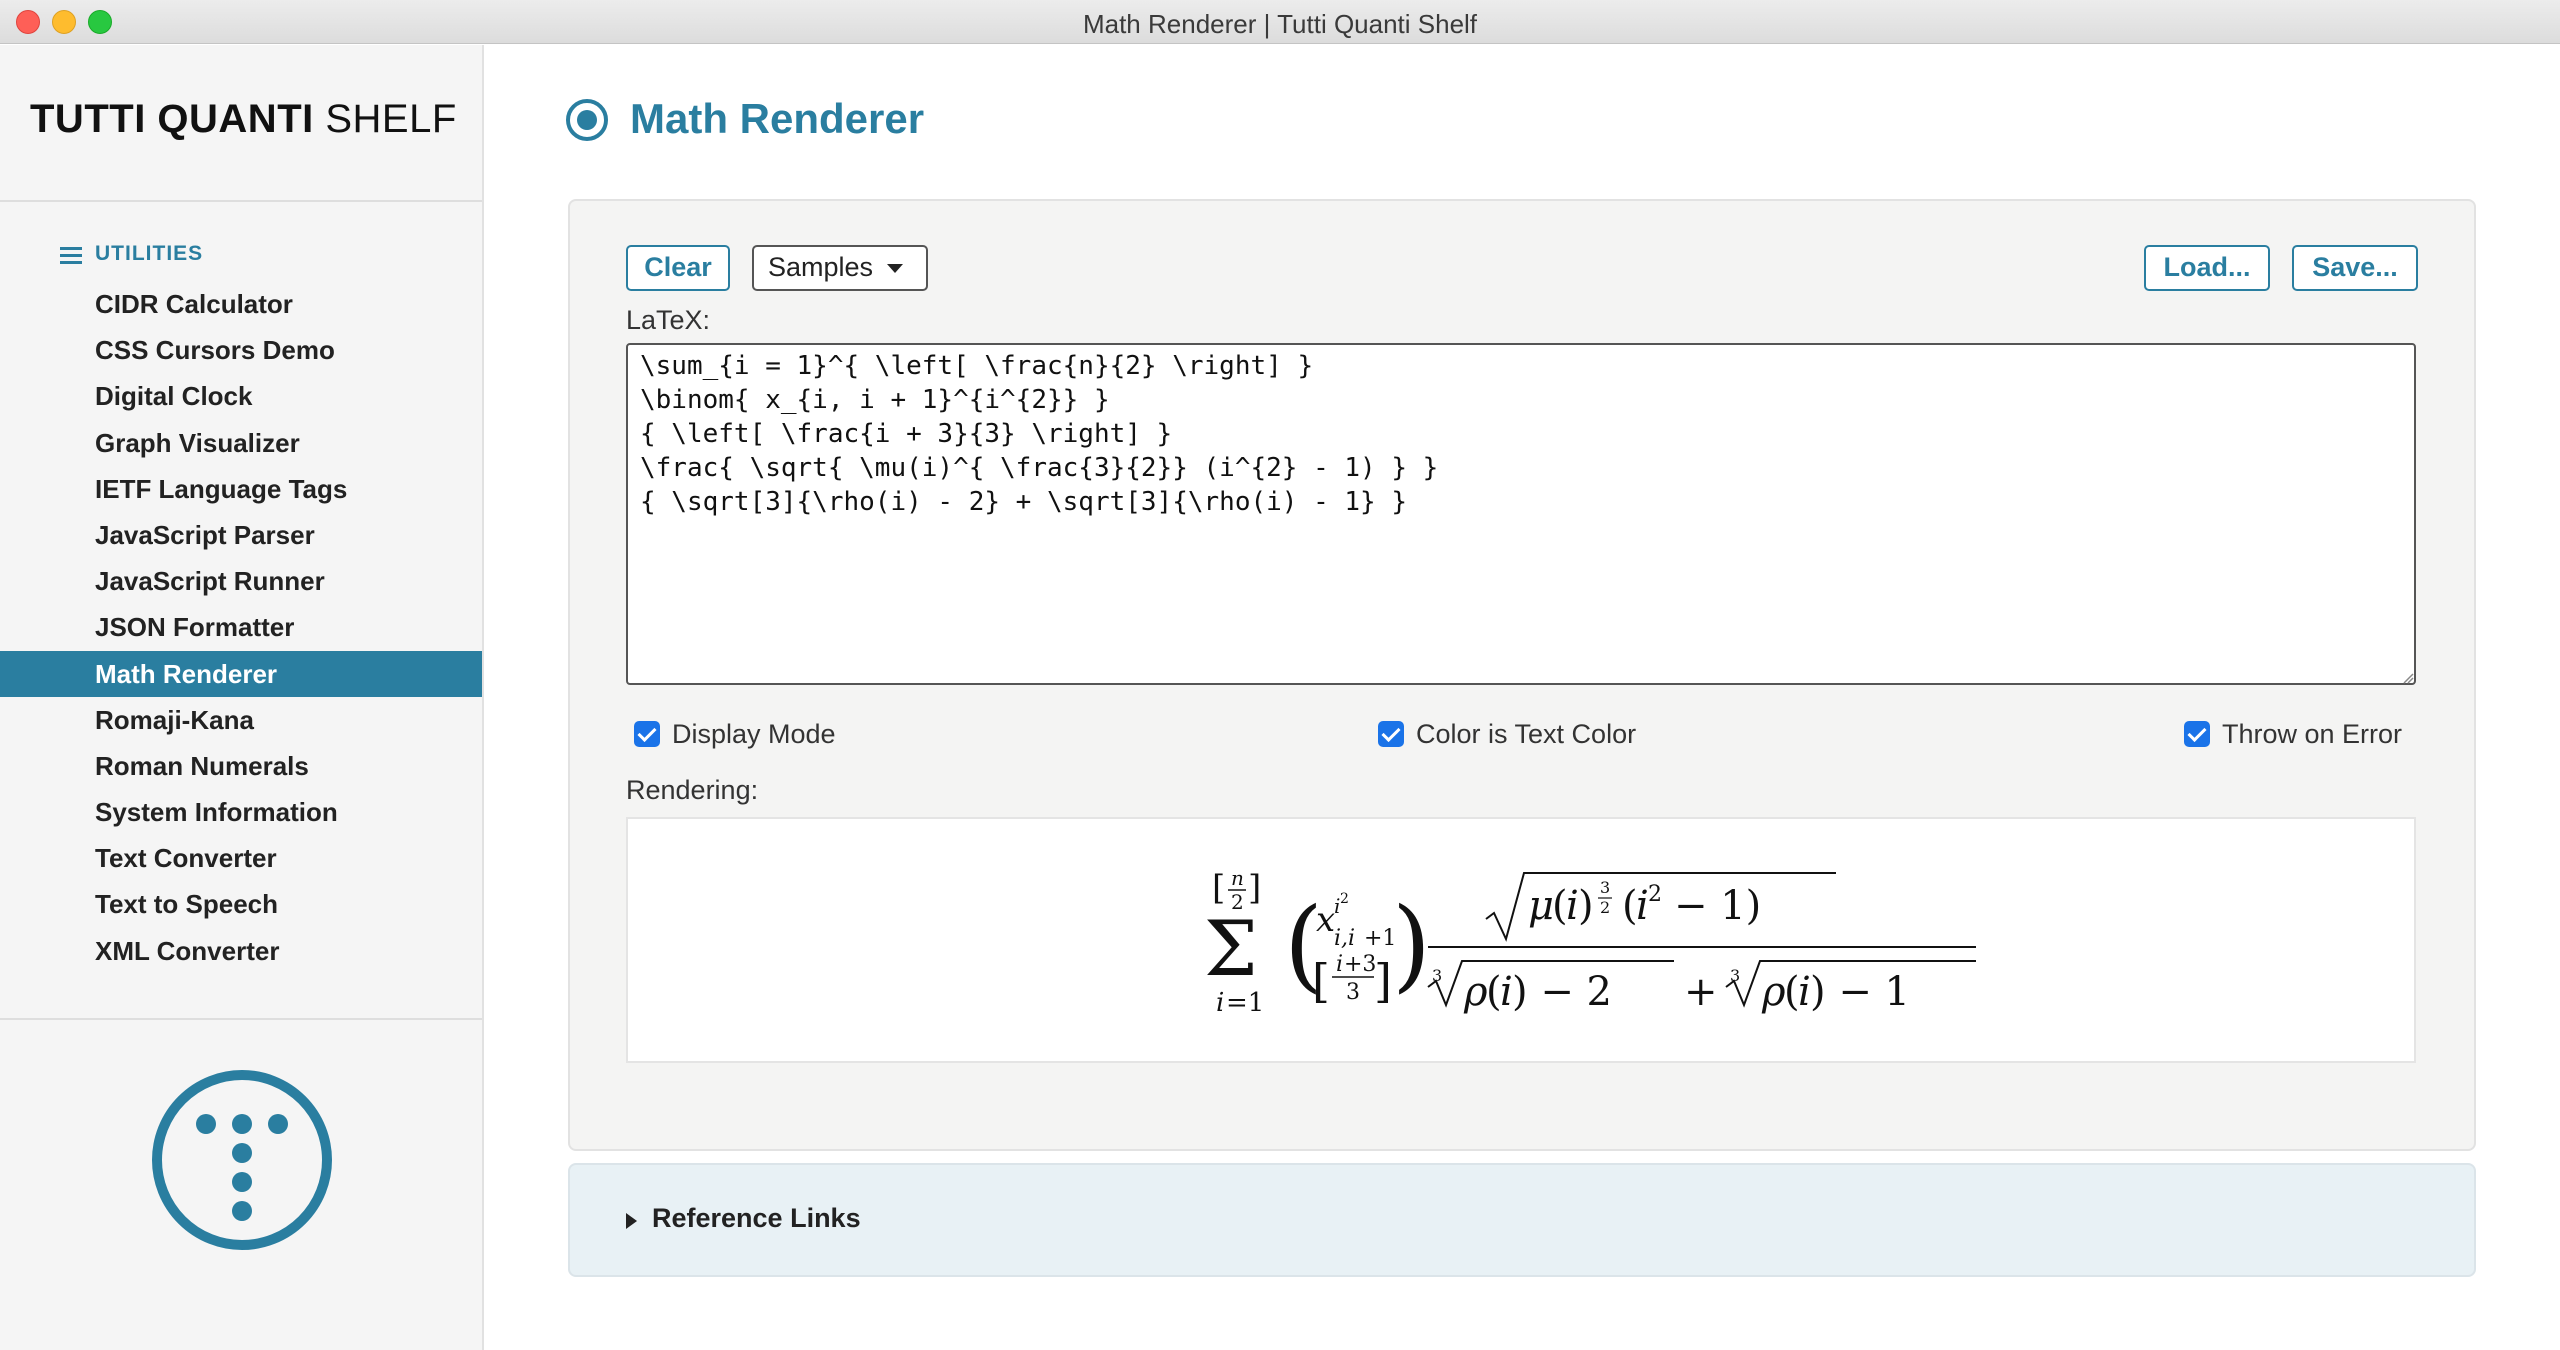 The height and width of the screenshot is (1350, 2560). I want to click on sidebar-item-json-formatter: JSON Formatter, so click(241, 627).